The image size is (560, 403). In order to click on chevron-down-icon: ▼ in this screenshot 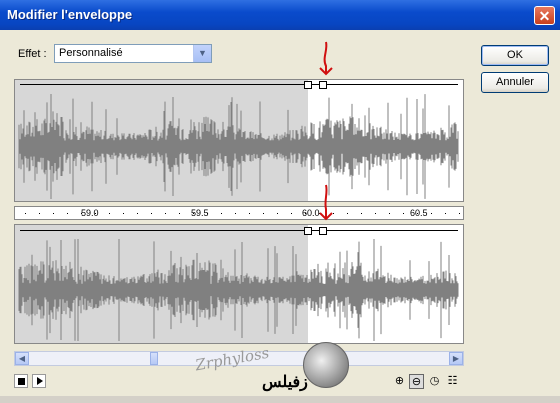, I will do `click(202, 53)`.